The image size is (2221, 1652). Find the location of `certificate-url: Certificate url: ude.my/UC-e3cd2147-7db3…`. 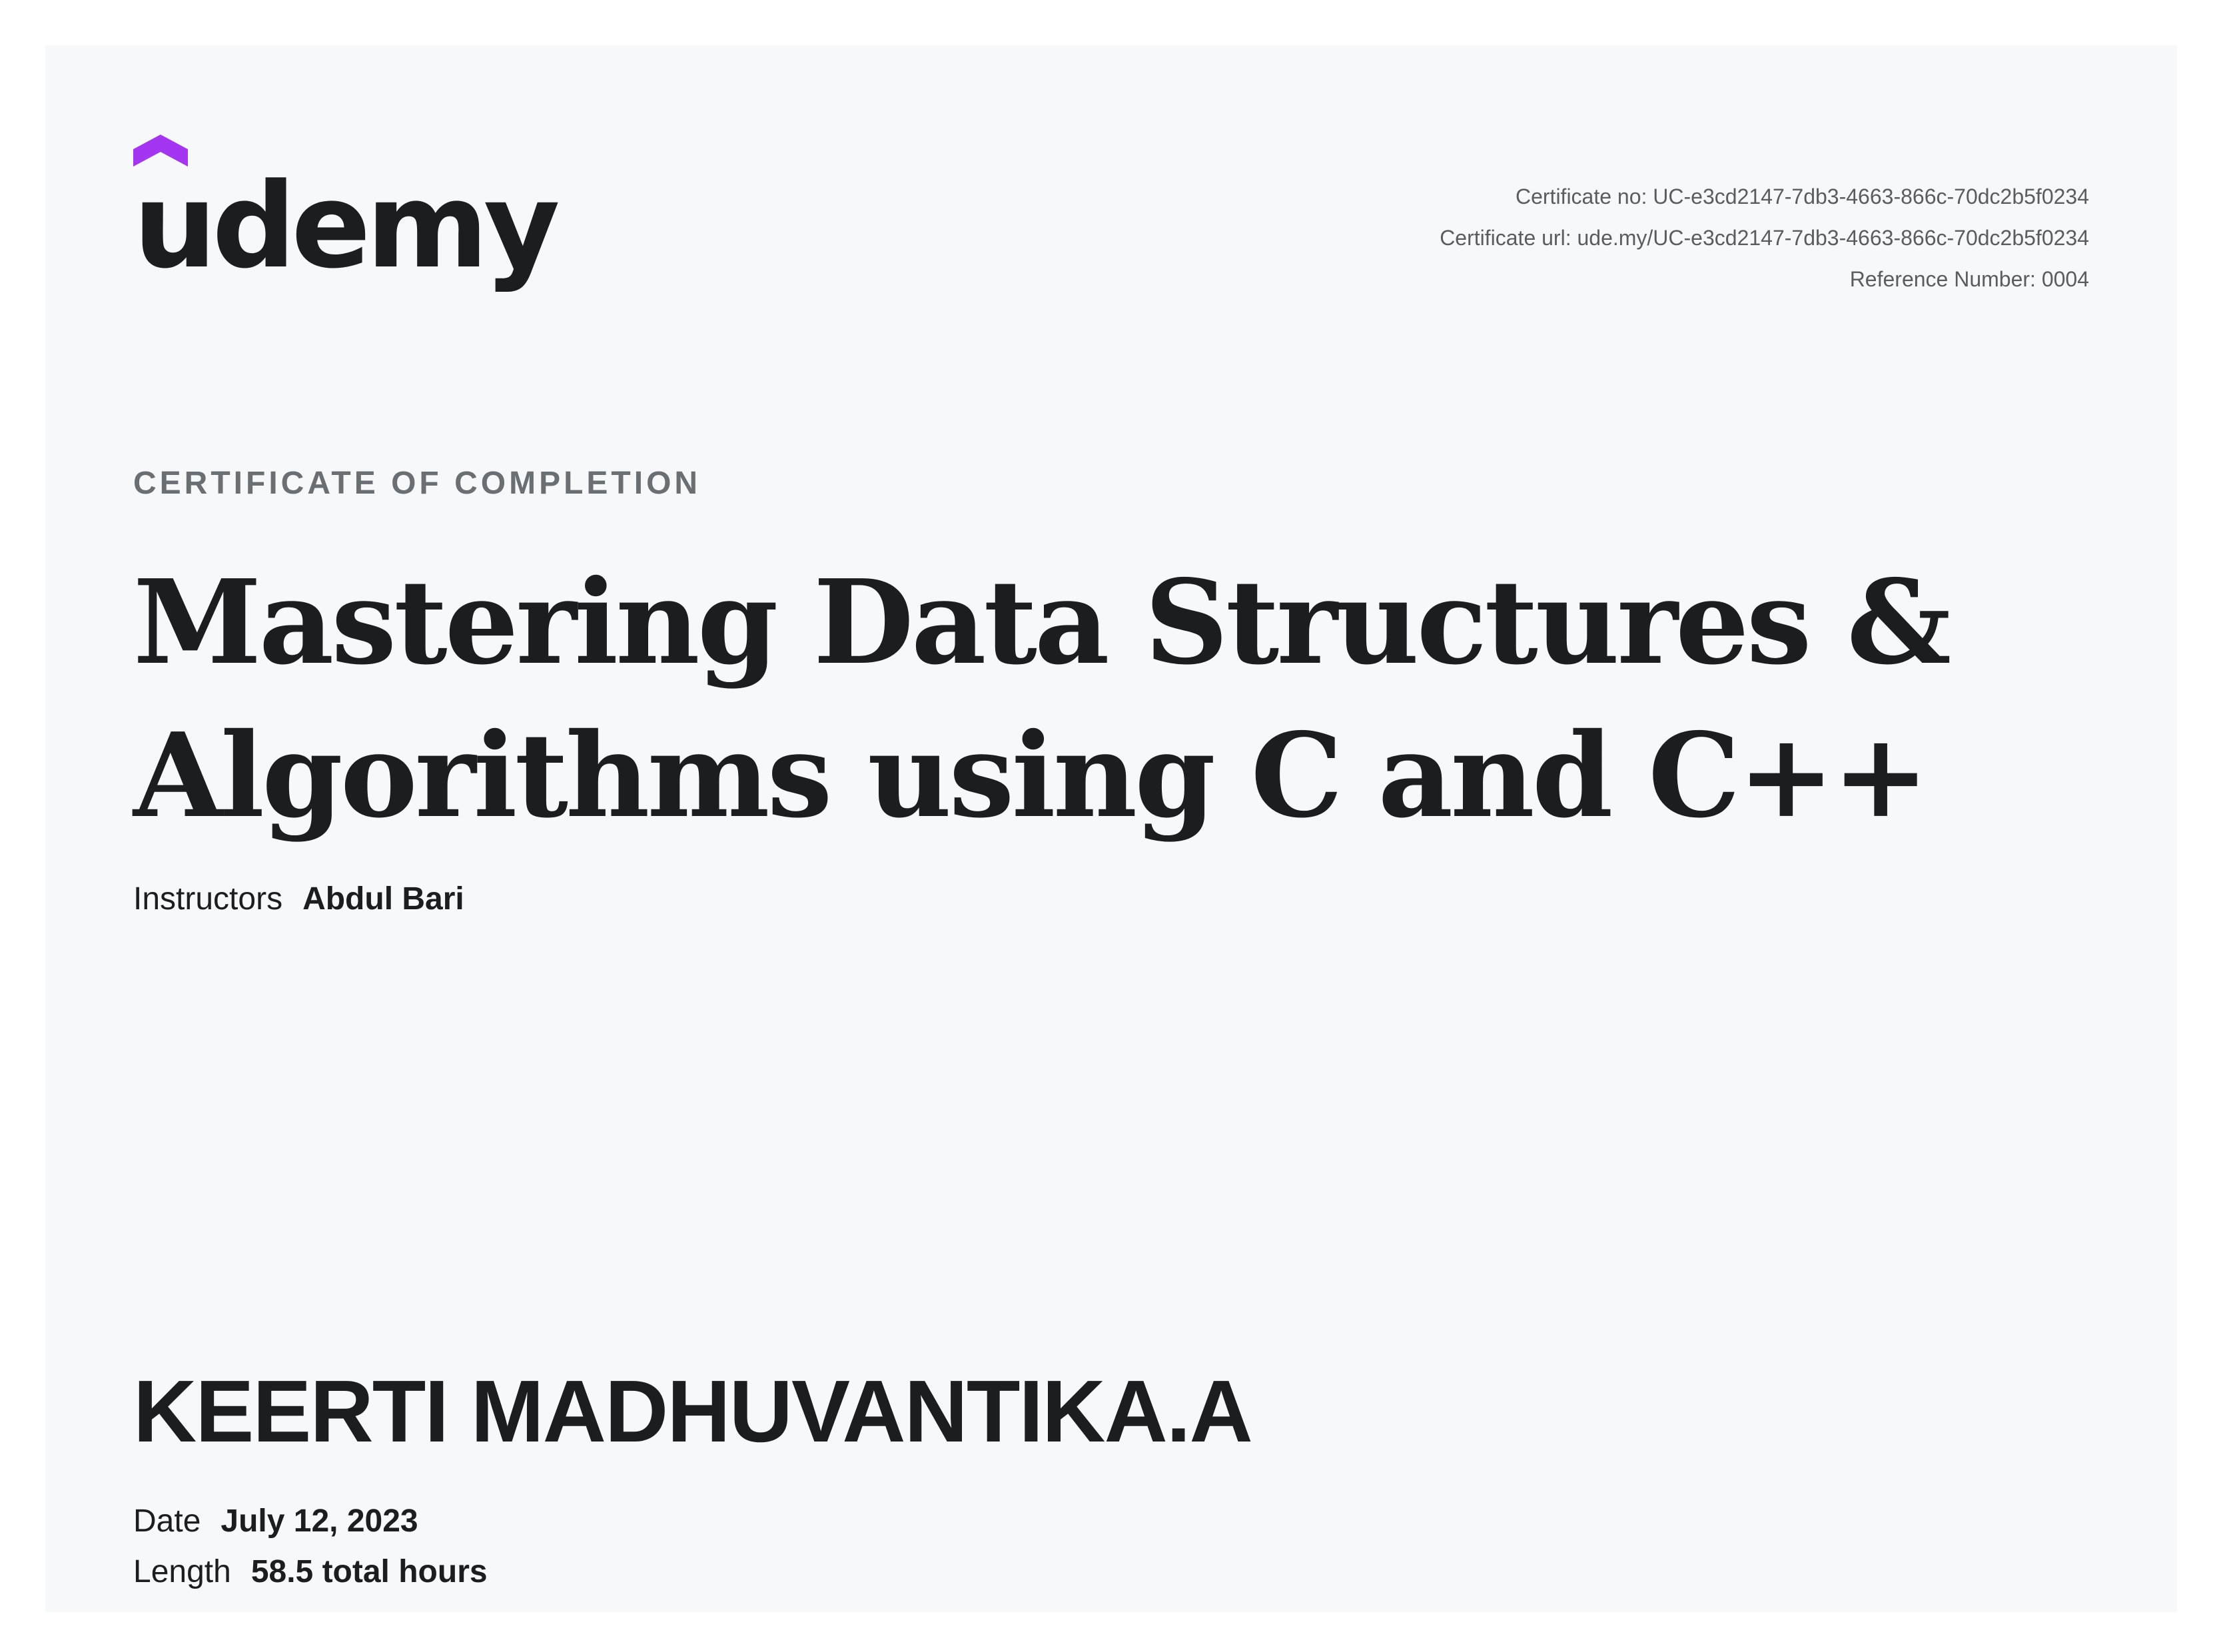

certificate-url: Certificate url: ude.my/UC-e3cd2147-7db3… is located at coordinates (1764, 238).